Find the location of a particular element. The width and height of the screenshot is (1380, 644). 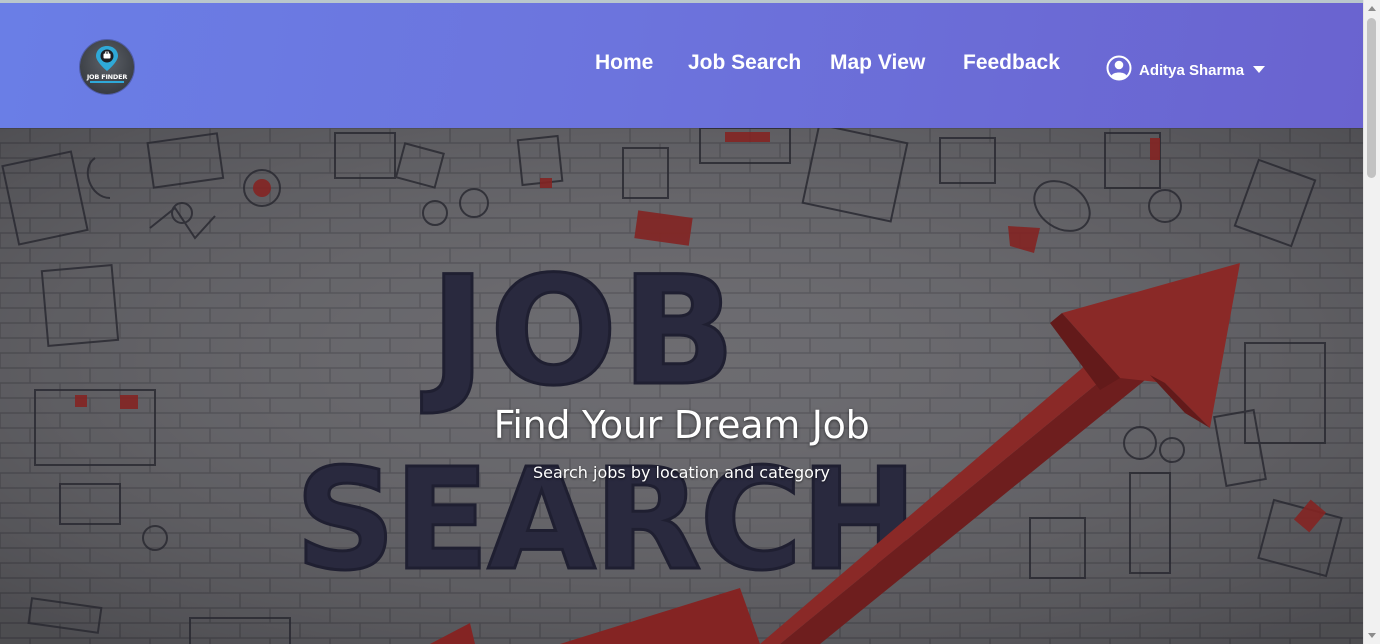

logo-text: JOB FINDER is located at coordinates (107, 77).